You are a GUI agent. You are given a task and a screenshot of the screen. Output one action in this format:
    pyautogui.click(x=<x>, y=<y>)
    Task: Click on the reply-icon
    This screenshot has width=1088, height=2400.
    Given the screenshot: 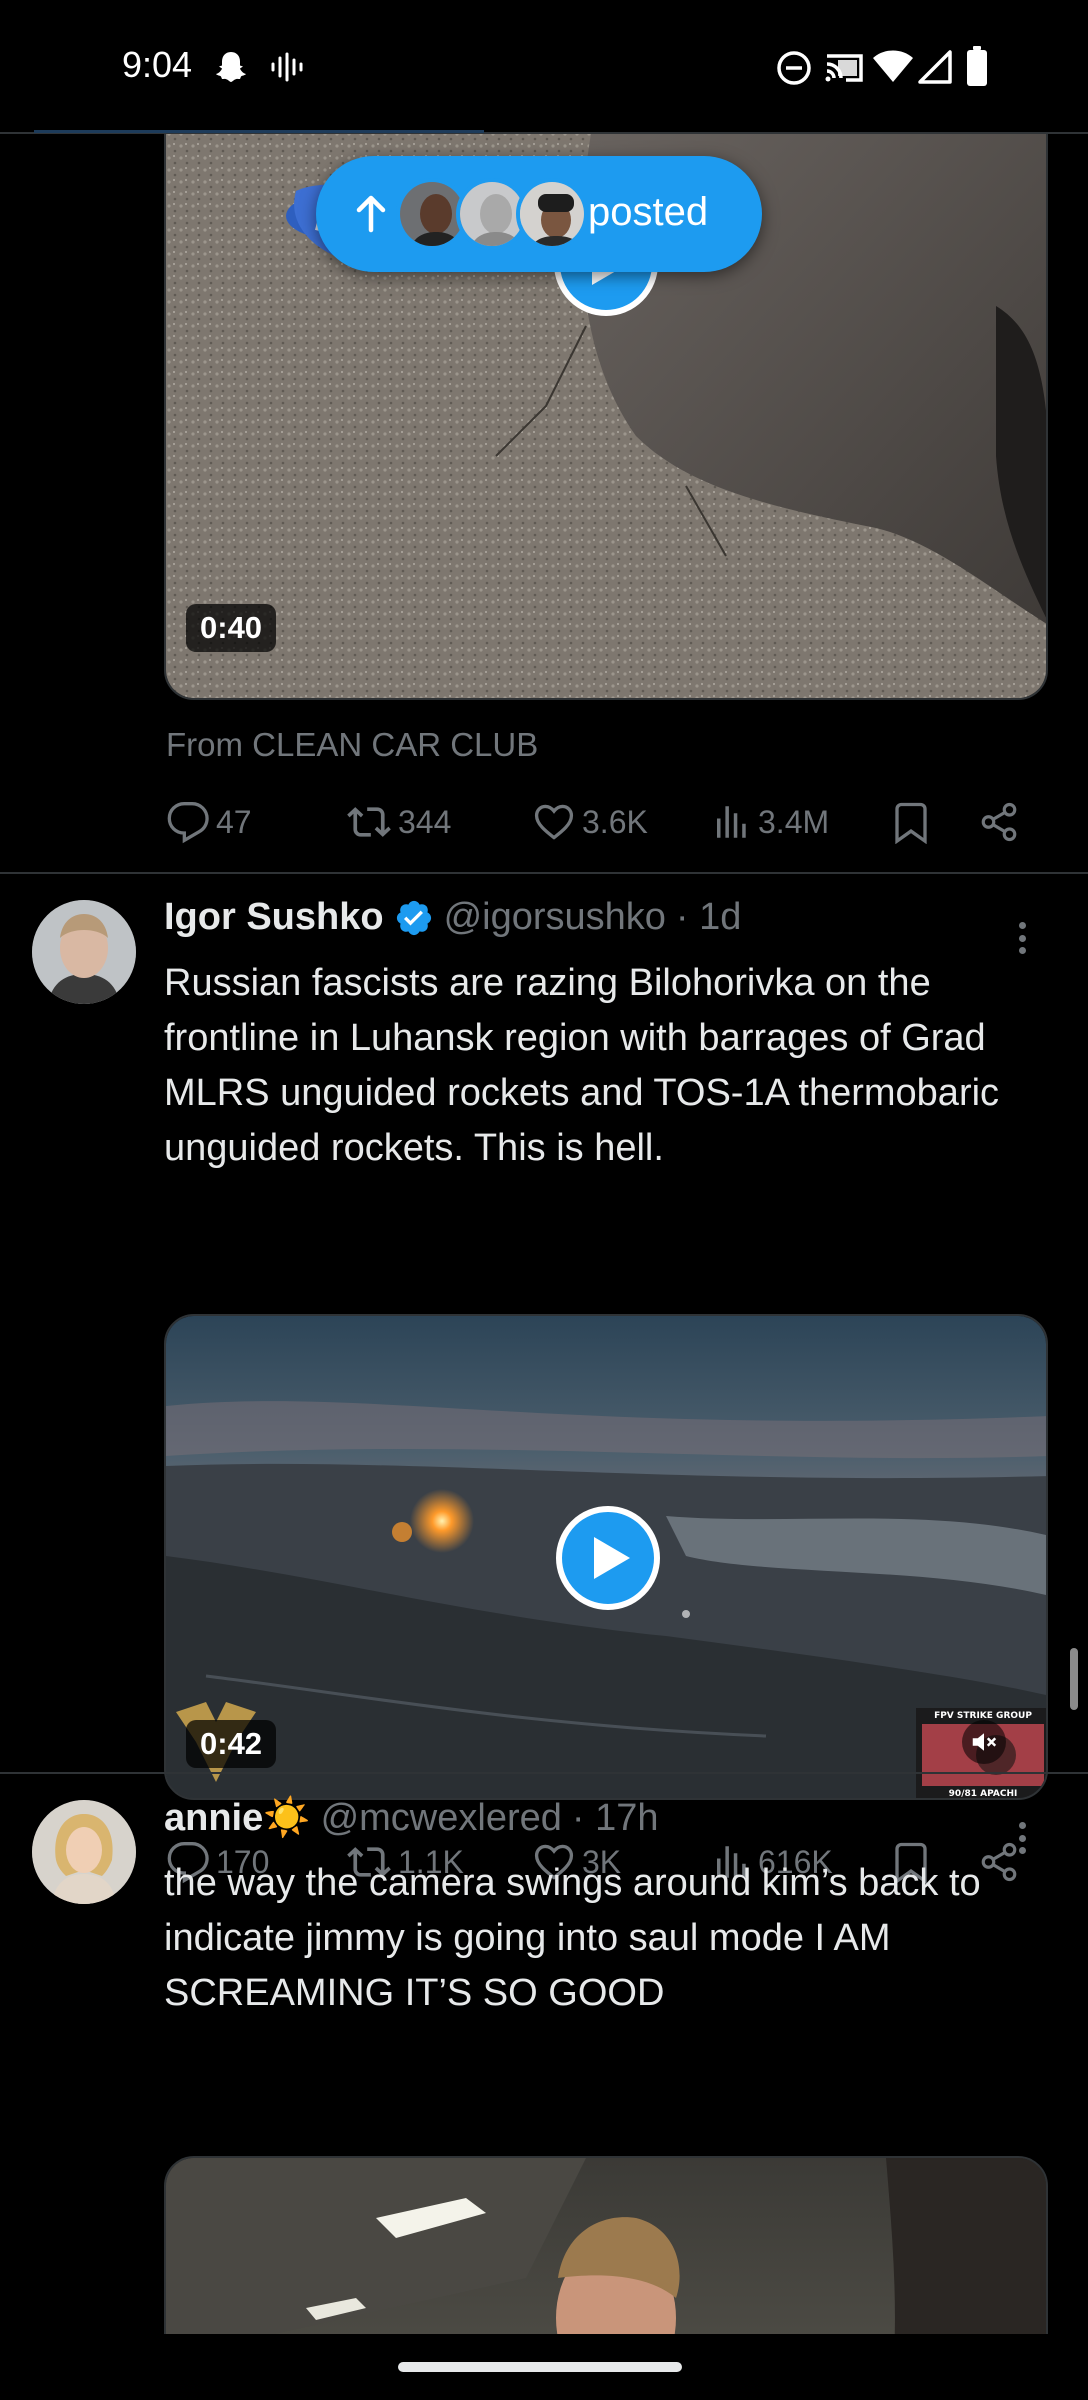 What is the action you would take?
    pyautogui.click(x=188, y=823)
    